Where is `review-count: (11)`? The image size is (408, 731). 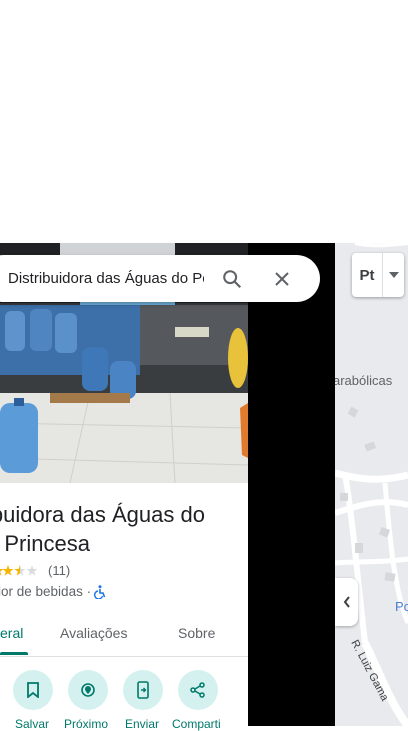 review-count: (11) is located at coordinates (59, 570).